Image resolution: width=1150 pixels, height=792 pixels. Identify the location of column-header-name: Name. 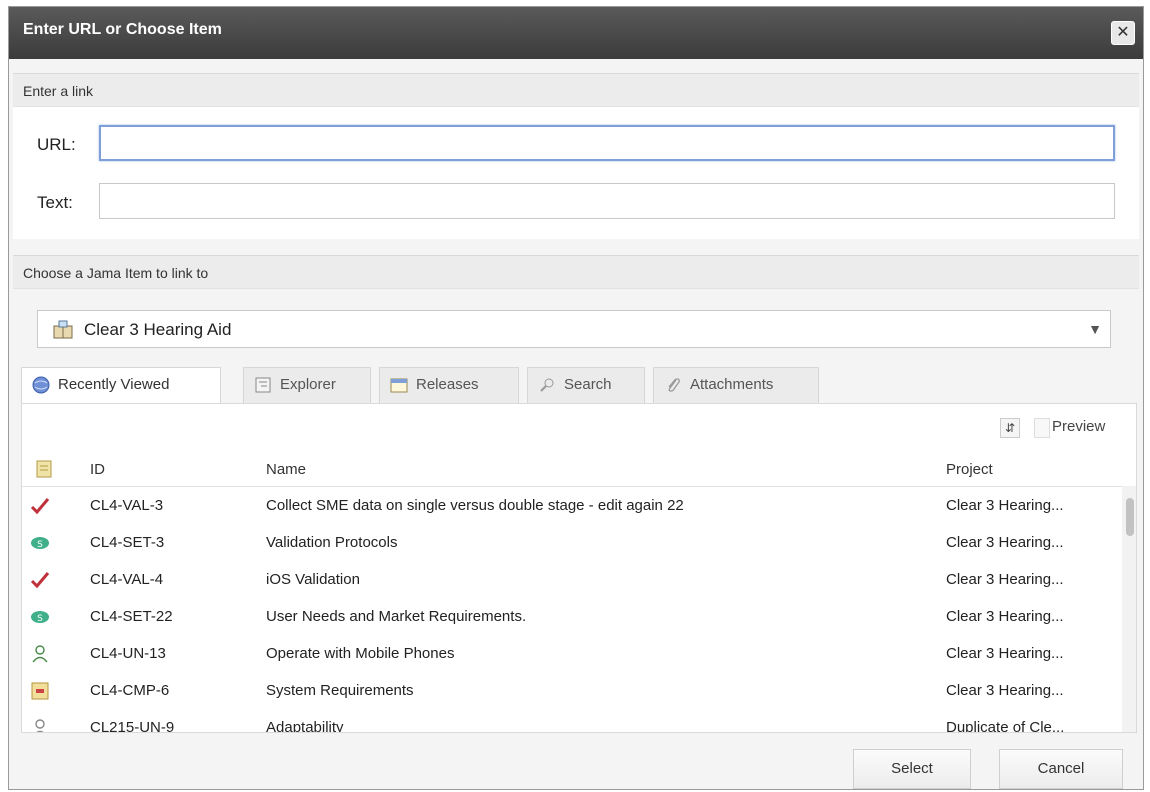
(286, 469).